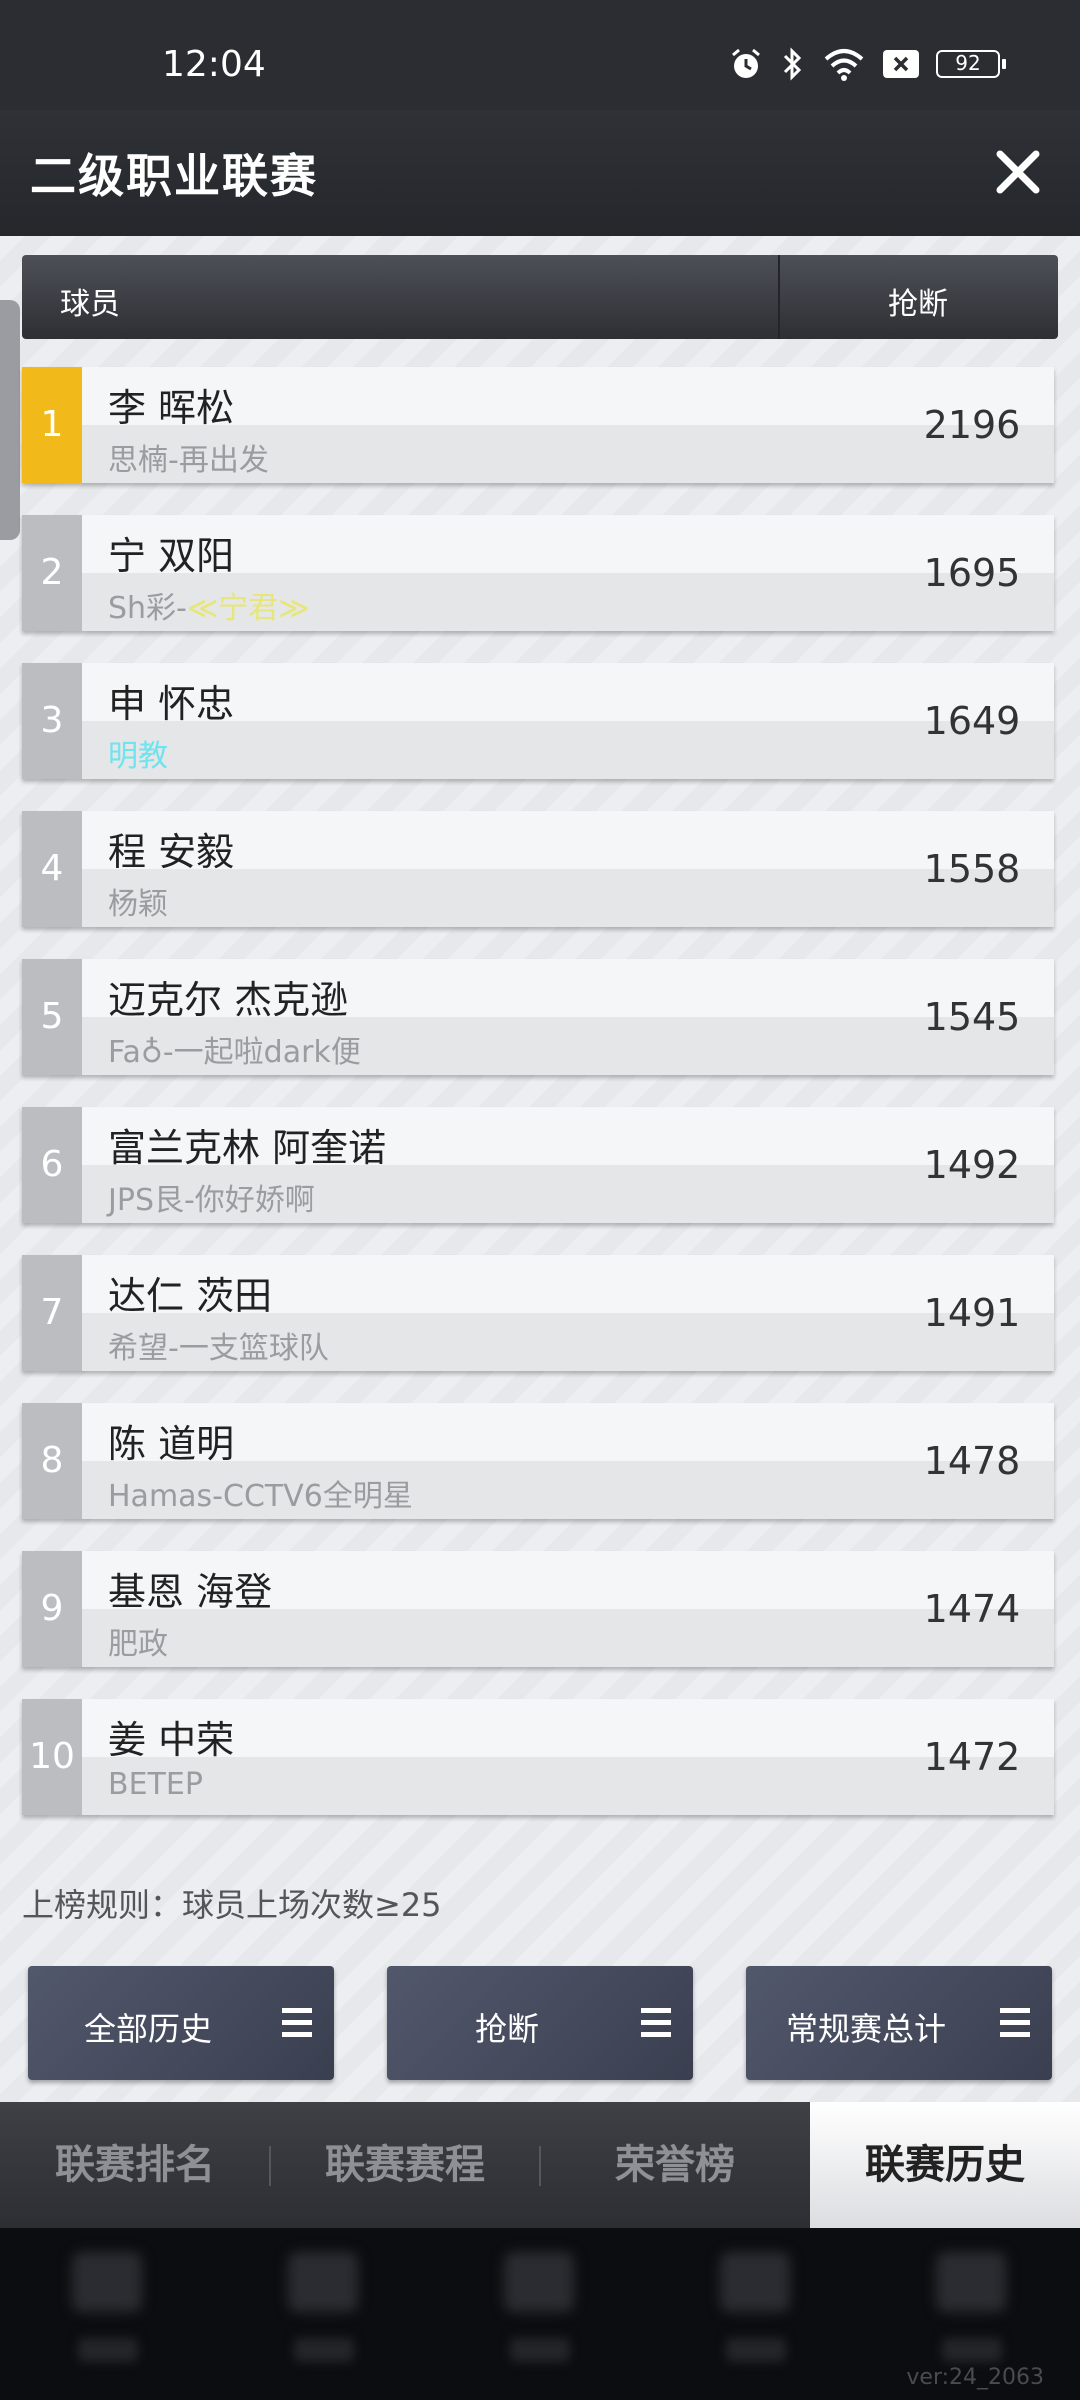 The height and width of the screenshot is (2400, 1080). I want to click on table-row: 5 迈克尔 杰克逊 Fa♁-一起啦dark便 1545, so click(538, 1017).